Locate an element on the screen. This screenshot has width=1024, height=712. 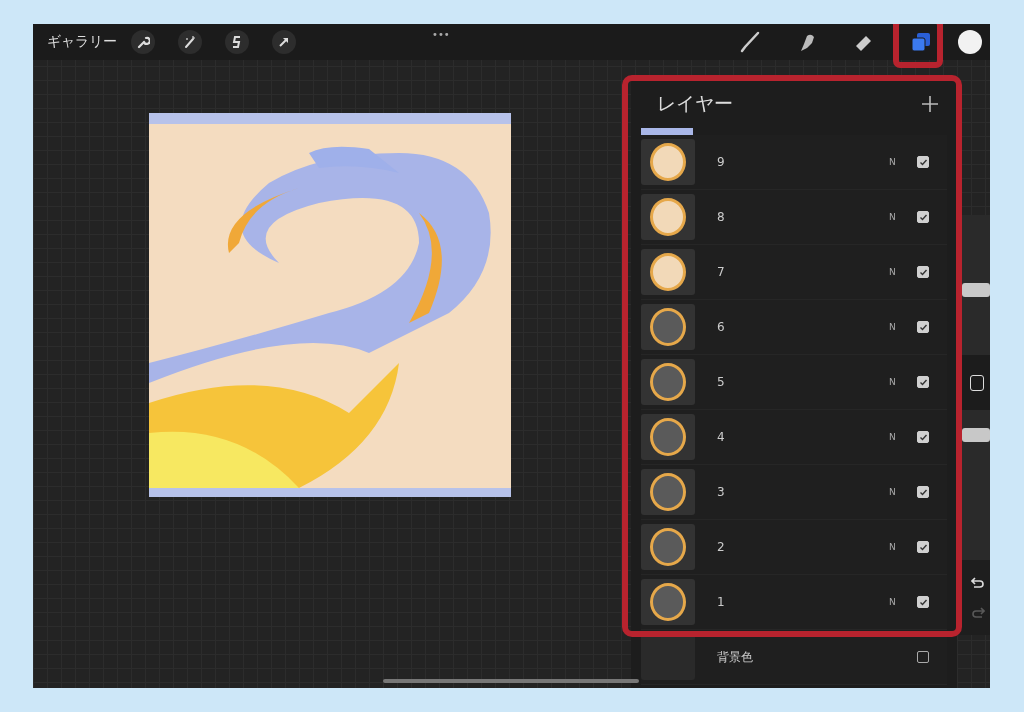
layer-name: 3 is located at coordinates (721, 492).